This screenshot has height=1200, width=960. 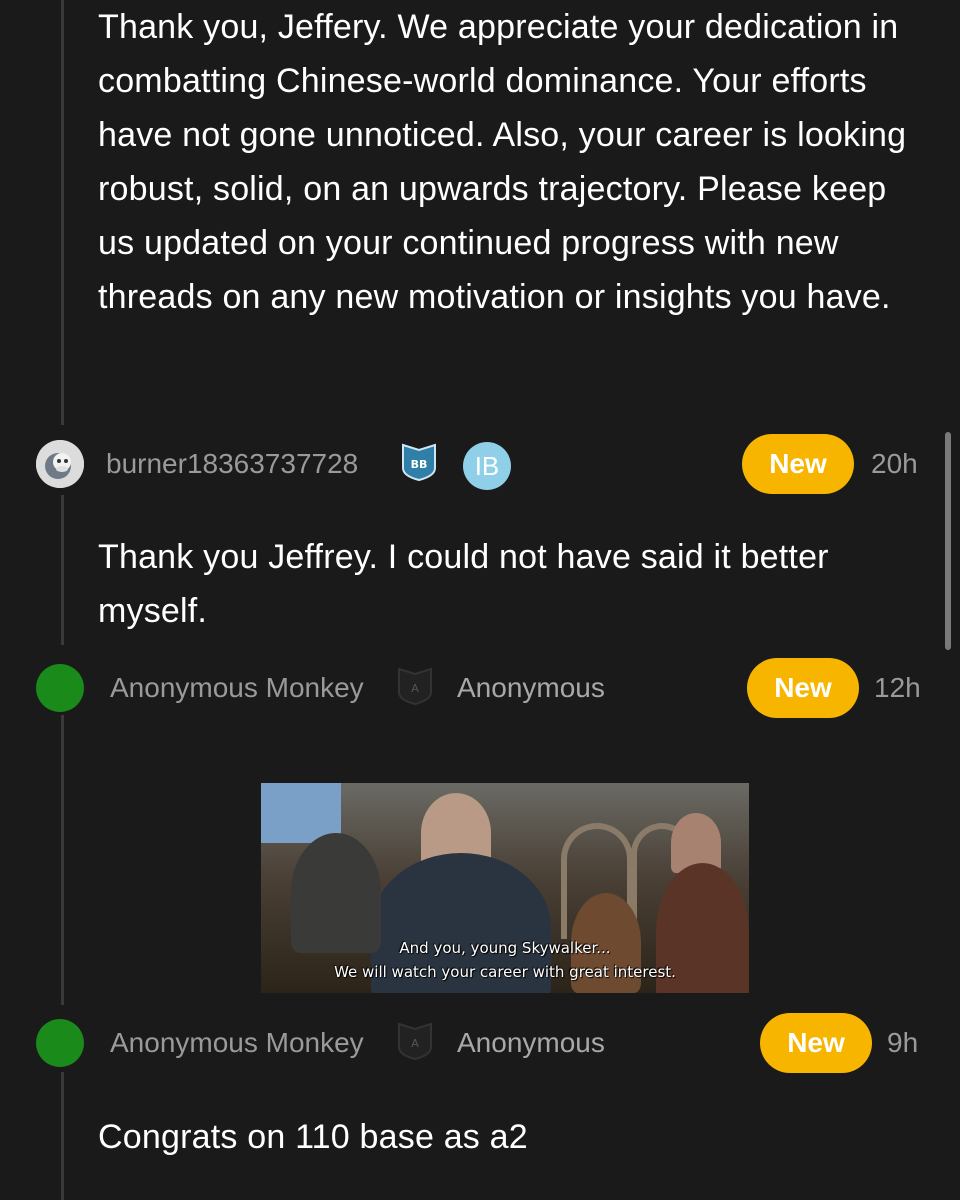 What do you see at coordinates (903, 1042) in the screenshot?
I see `timestamp: 9h` at bounding box center [903, 1042].